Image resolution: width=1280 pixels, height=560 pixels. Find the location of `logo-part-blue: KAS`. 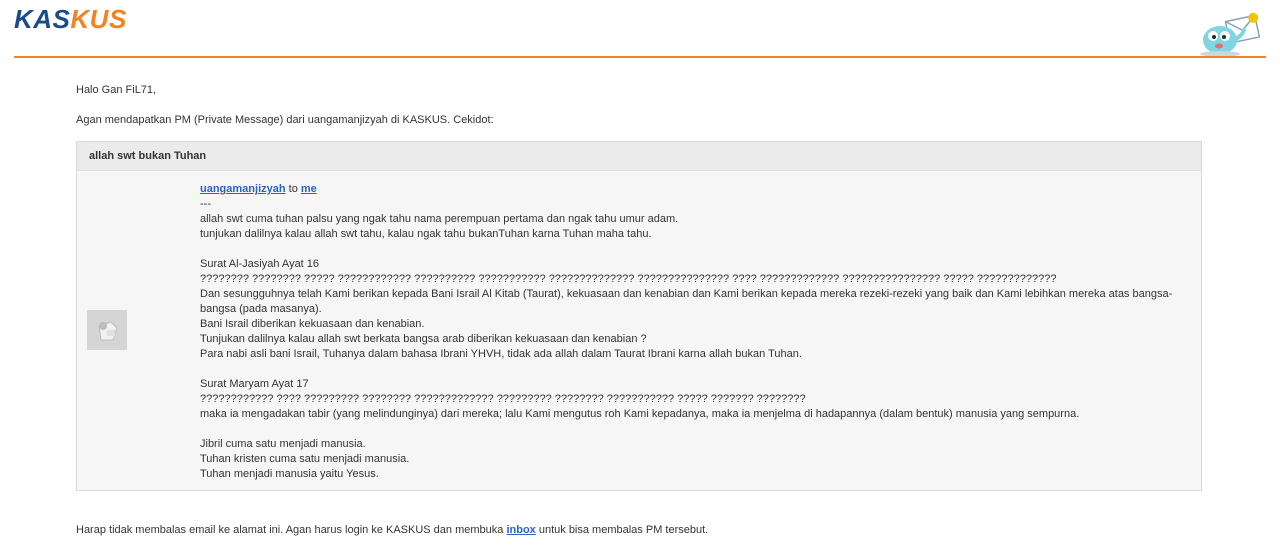

logo-part-blue: KAS is located at coordinates (42, 19).